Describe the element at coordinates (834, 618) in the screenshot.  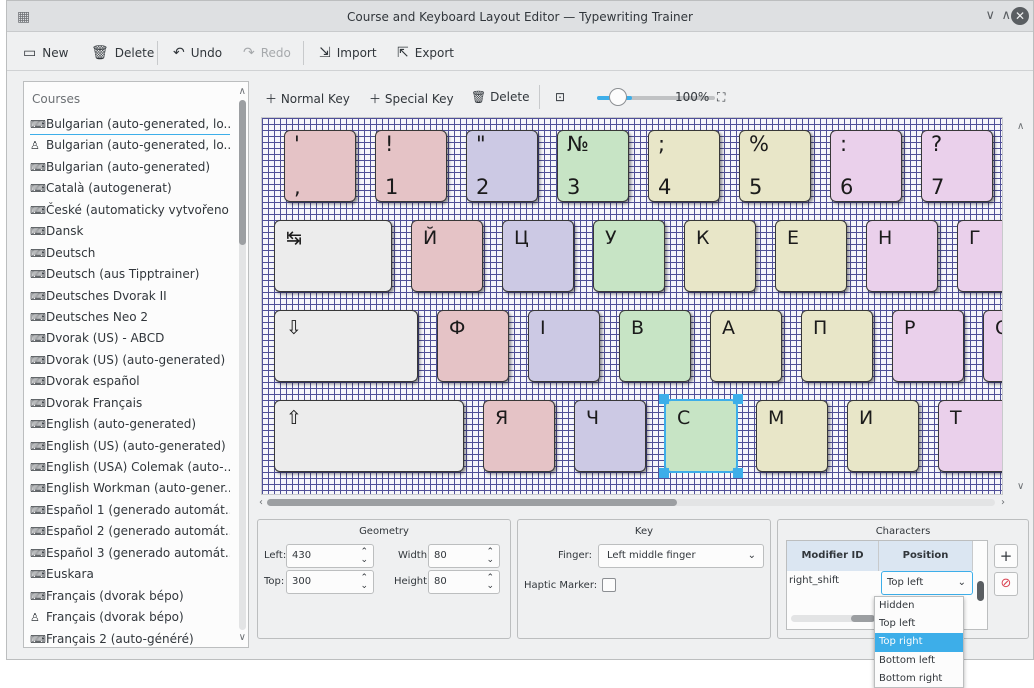
I see `table-horizontal-scrollbar` at that location.